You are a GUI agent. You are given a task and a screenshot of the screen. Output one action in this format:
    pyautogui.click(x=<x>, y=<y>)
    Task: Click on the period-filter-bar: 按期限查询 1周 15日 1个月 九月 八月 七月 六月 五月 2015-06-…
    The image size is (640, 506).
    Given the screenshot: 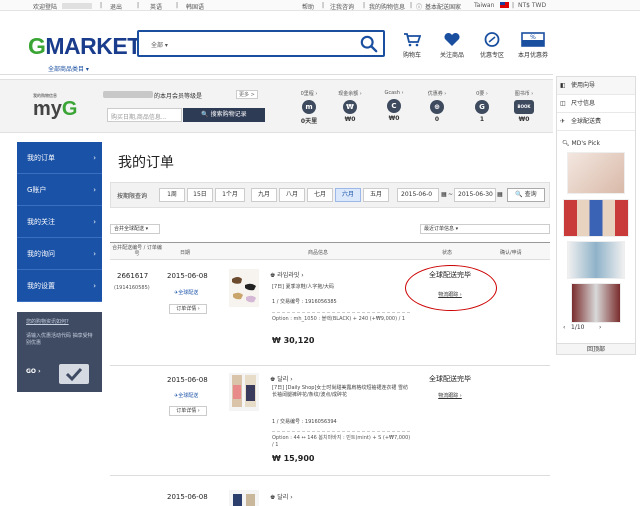 What is the action you would take?
    pyautogui.click(x=330, y=195)
    